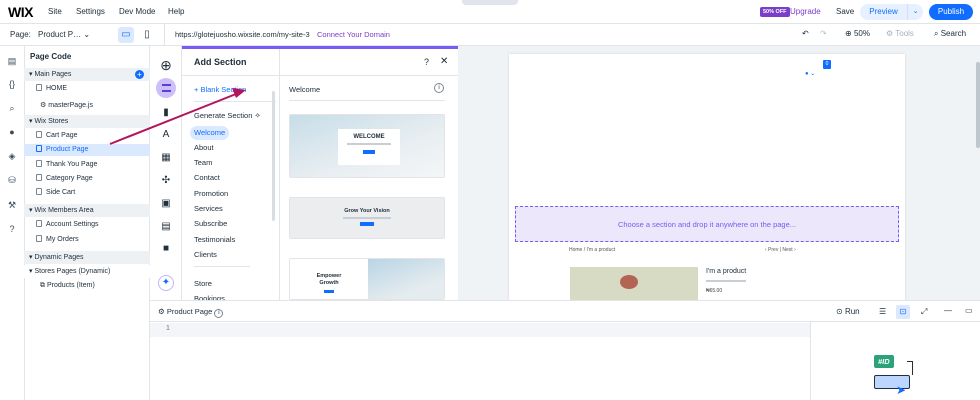 The height and width of the screenshot is (400, 980). Describe the element at coordinates (219, 313) in the screenshot. I see `info-icon: i` at that location.